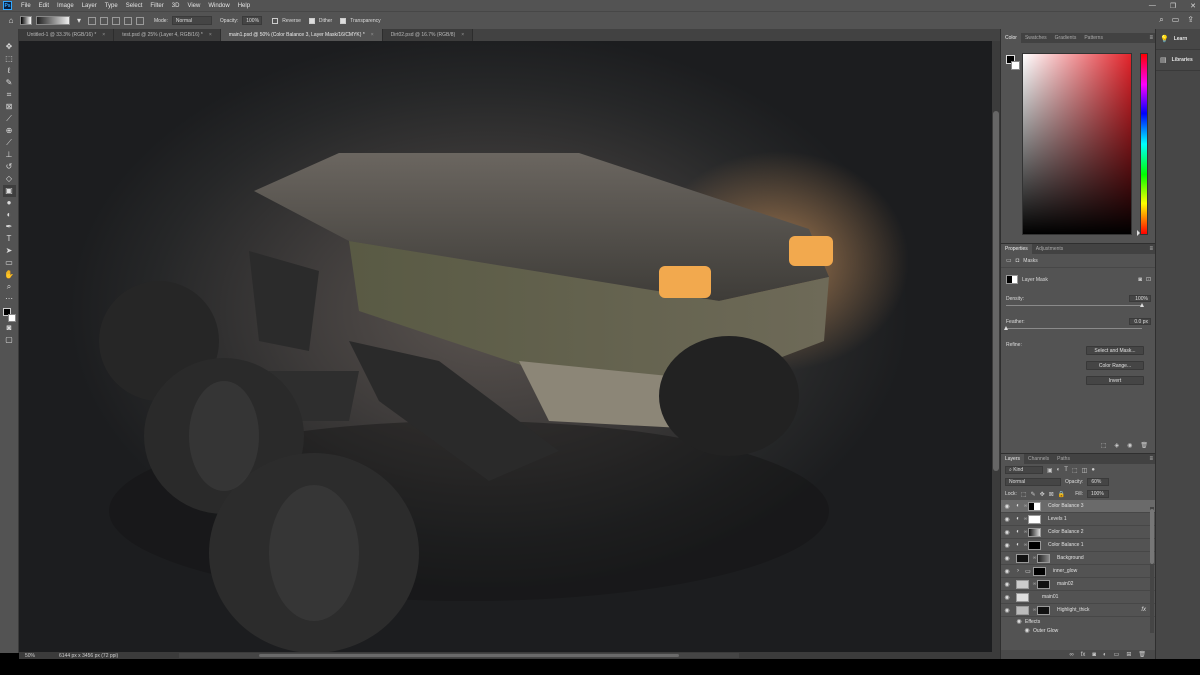 This screenshot has width=1200, height=675. I want to click on type-icon: T, so click(9, 239).